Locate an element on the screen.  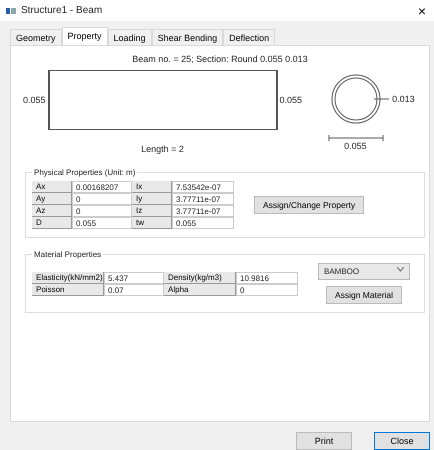
assign-property-button: Assign/Change Property is located at coordinates (309, 205).